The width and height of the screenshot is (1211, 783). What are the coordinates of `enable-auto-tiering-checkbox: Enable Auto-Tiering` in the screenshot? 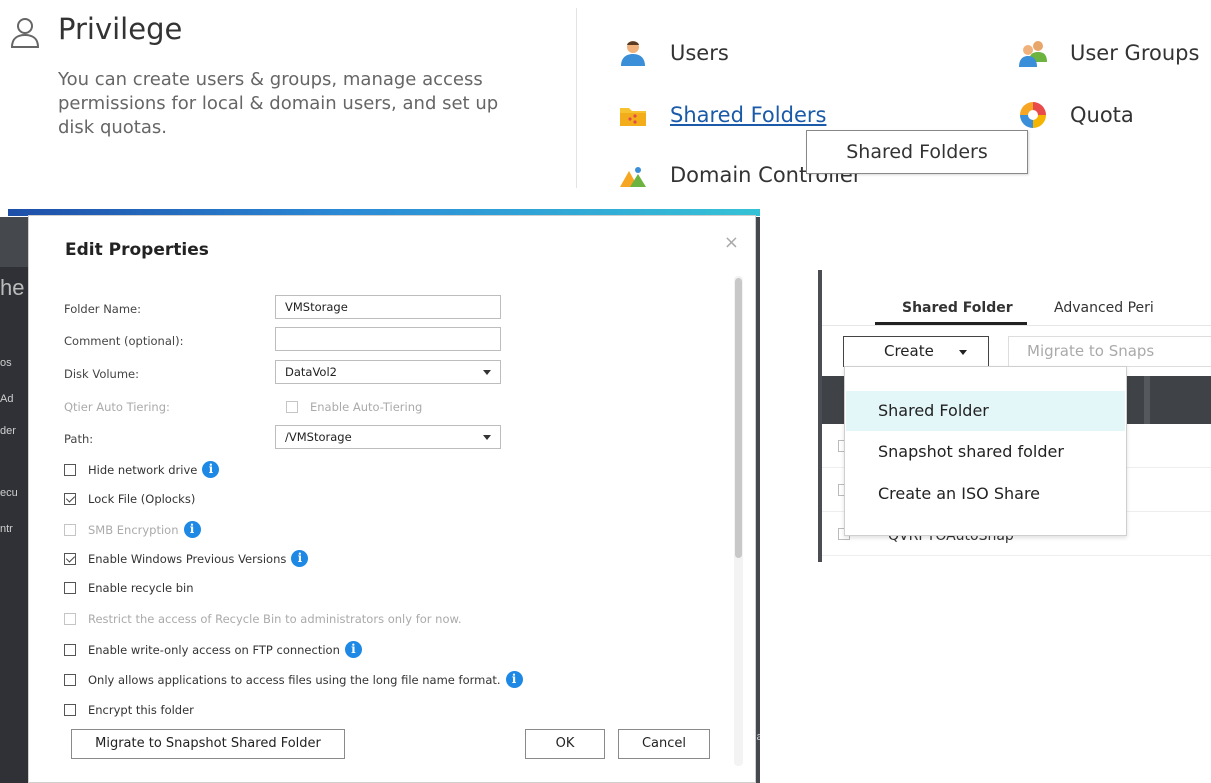 It's located at (354, 407).